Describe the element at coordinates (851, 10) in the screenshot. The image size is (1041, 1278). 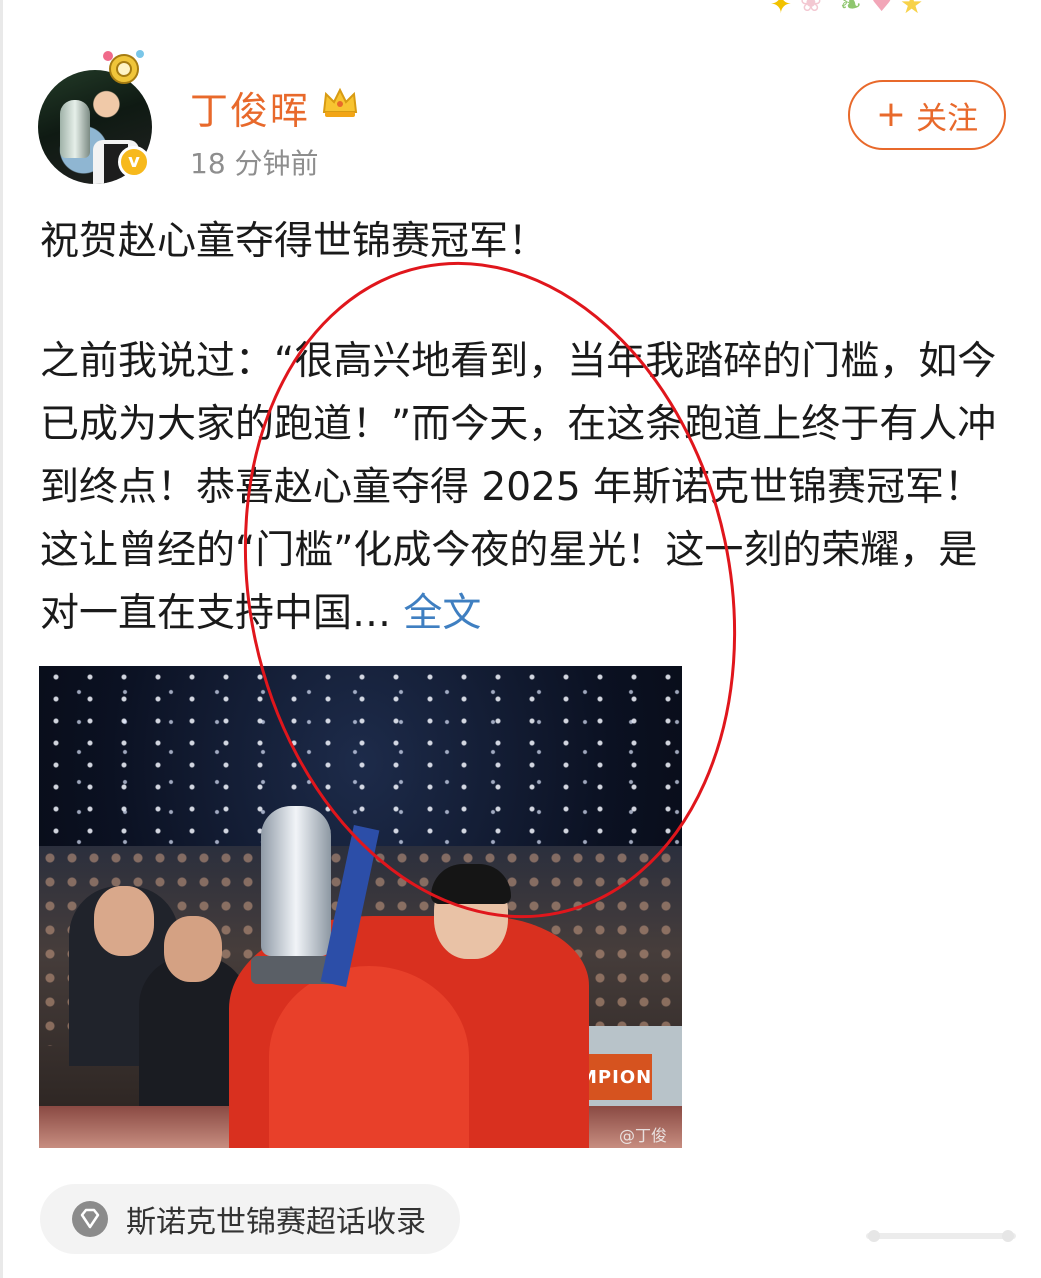
I see `leaf-icon: ❧` at that location.